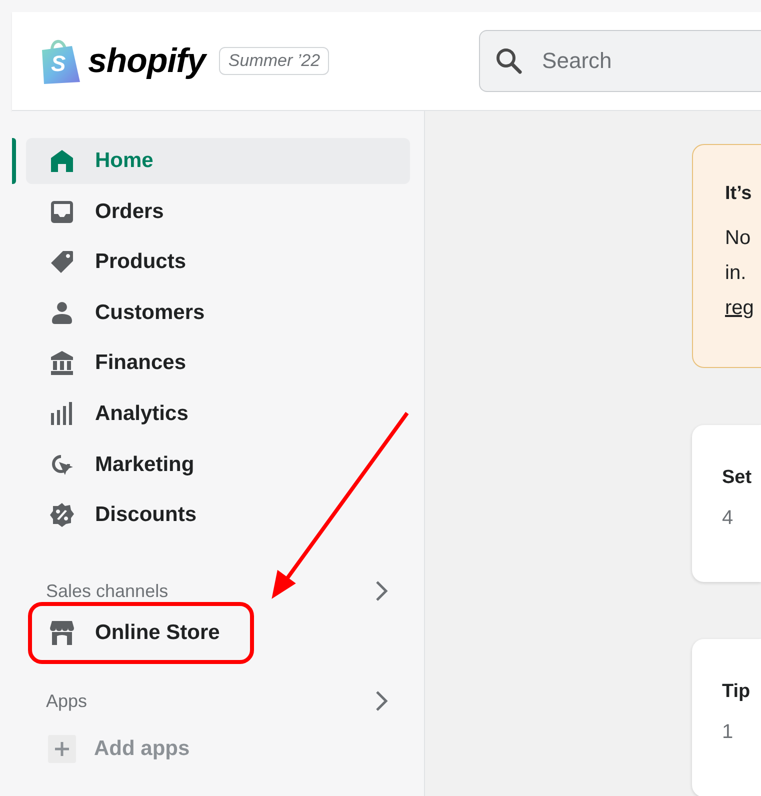 The image size is (761, 796). I want to click on person-icon, so click(62, 313).